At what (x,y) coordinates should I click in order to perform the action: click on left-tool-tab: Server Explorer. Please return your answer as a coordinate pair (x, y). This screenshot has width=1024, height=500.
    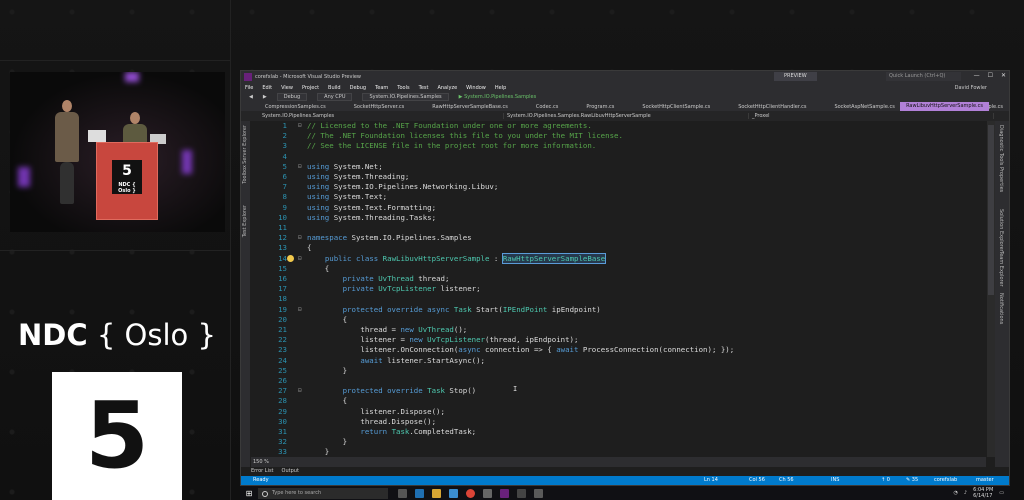
    Looking at the image, I should click on (245, 144).